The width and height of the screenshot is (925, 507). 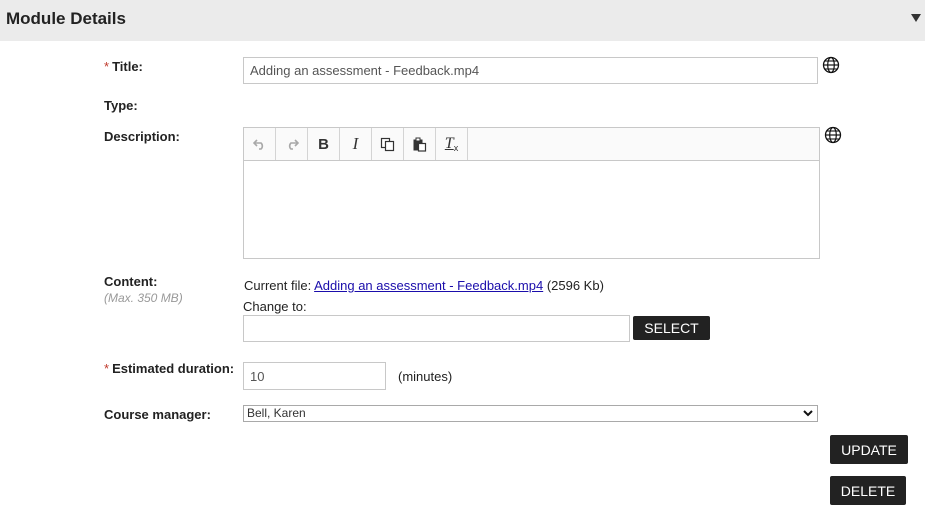 What do you see at coordinates (157, 414) in the screenshot?
I see `course-manager-label: Course manager:` at bounding box center [157, 414].